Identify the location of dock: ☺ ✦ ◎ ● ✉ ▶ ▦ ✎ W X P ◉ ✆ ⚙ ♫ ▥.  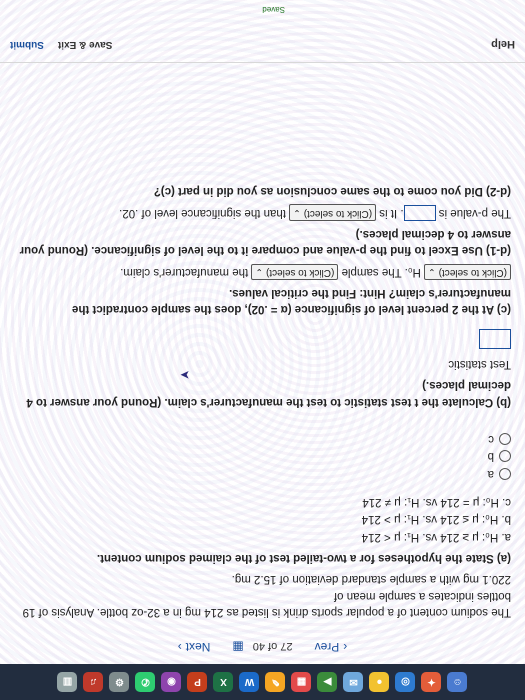
(262, 682).